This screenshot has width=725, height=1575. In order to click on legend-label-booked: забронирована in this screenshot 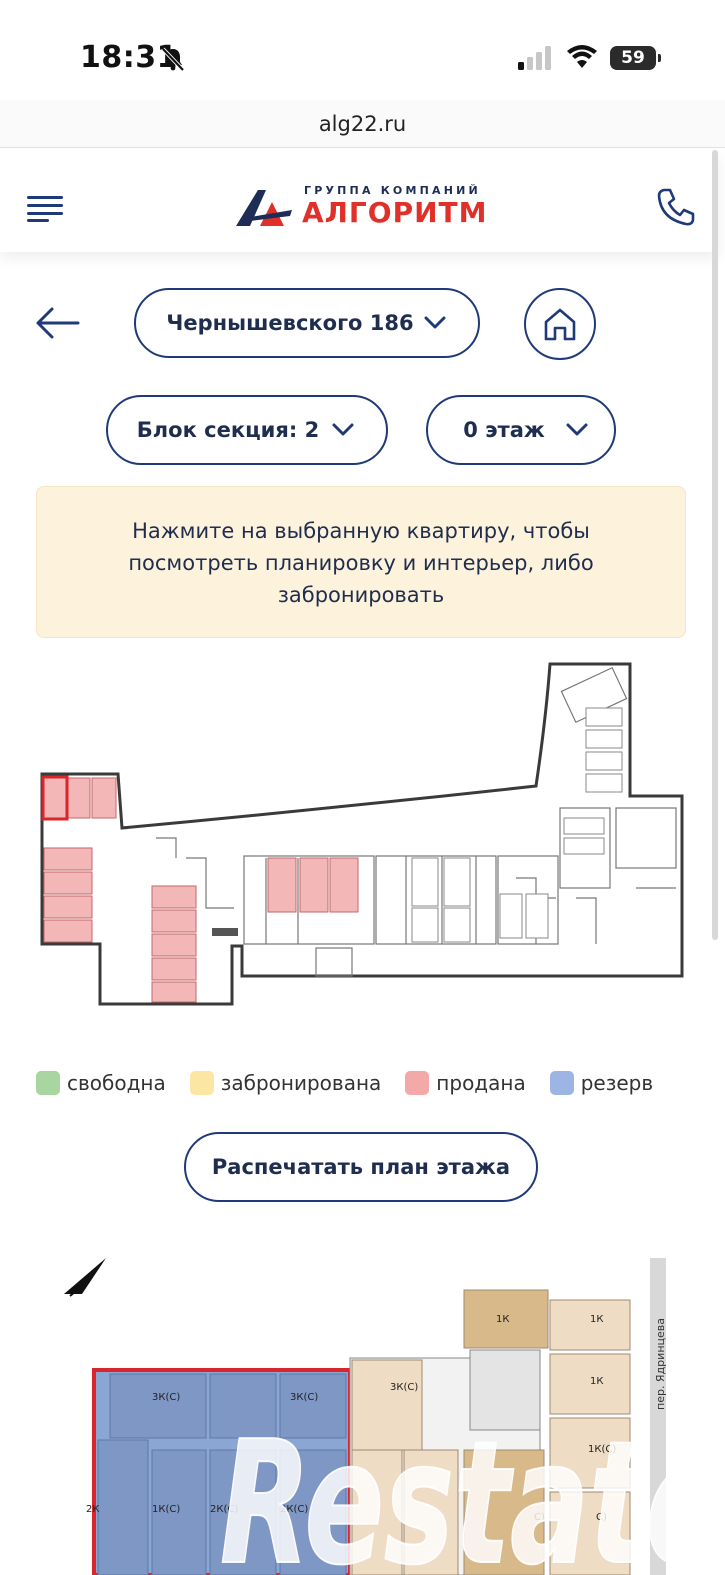, I will do `click(301, 1083)`.